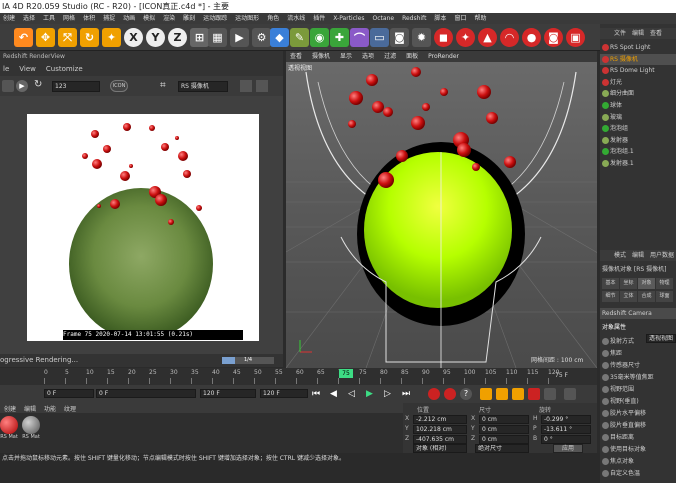 The image size is (676, 483). What do you see at coordinates (531, 37) in the screenshot?
I see `rs-material-icon: ●` at bounding box center [531, 37].